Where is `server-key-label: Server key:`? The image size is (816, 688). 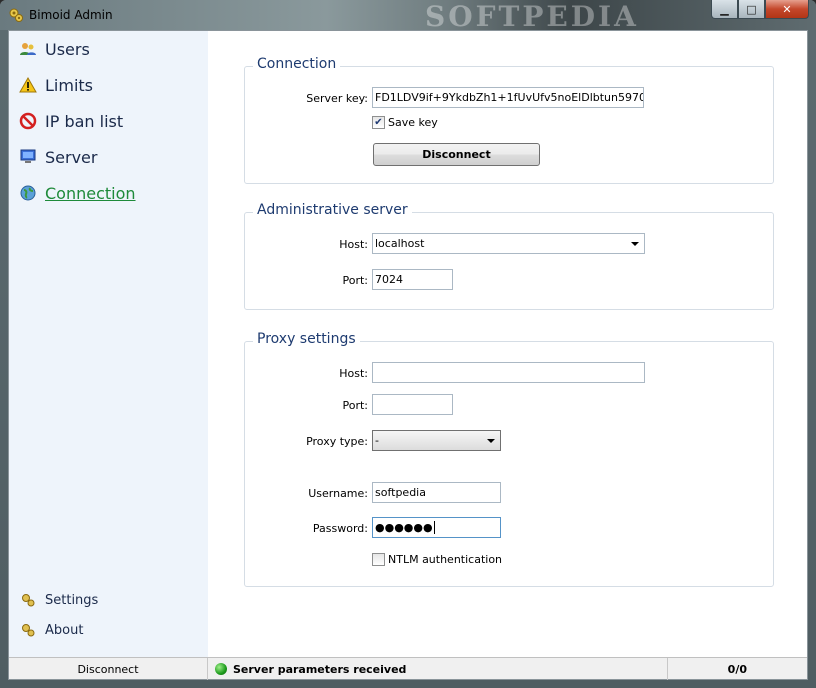 server-key-label: Server key: is located at coordinates (337, 98).